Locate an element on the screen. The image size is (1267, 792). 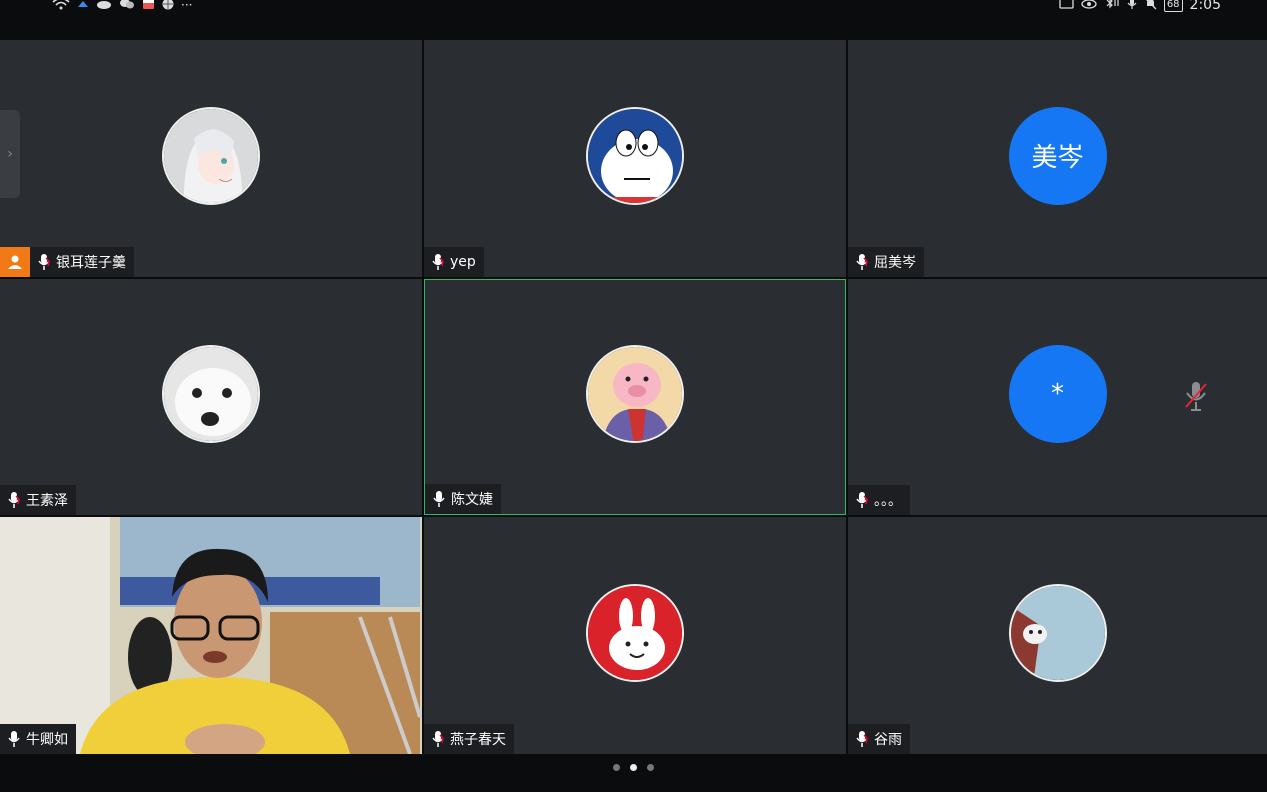
participant-nametag: 燕子春天 is located at coordinates (469, 739).